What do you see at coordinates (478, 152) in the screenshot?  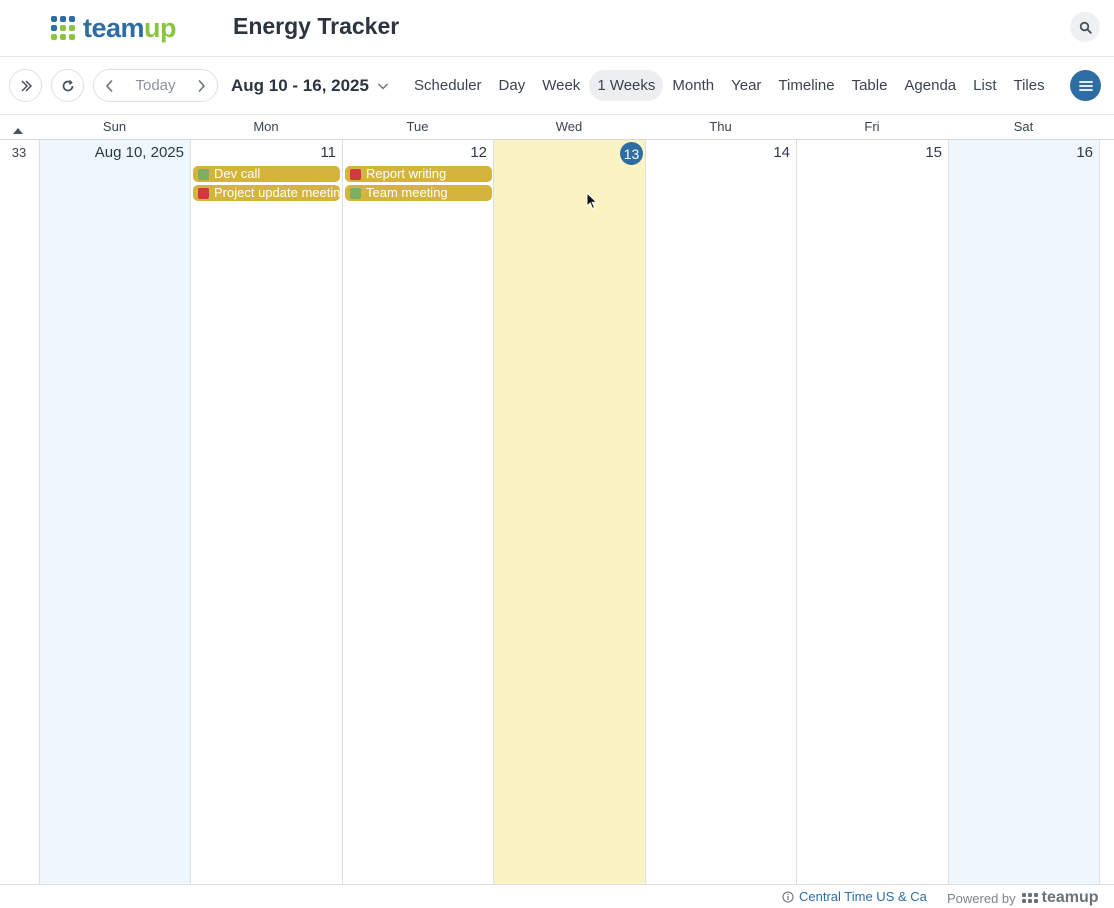 I see `day-number: 12` at bounding box center [478, 152].